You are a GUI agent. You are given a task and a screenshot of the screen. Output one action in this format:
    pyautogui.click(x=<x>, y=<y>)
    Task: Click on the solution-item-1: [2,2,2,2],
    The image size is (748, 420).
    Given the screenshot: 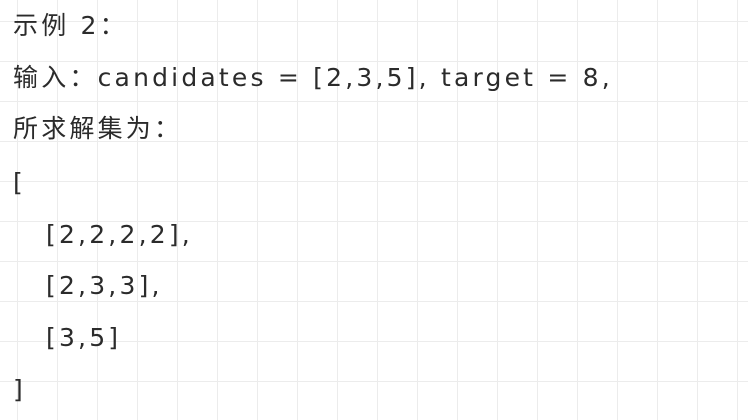 What is the action you would take?
    pyautogui.click(x=119, y=234)
    